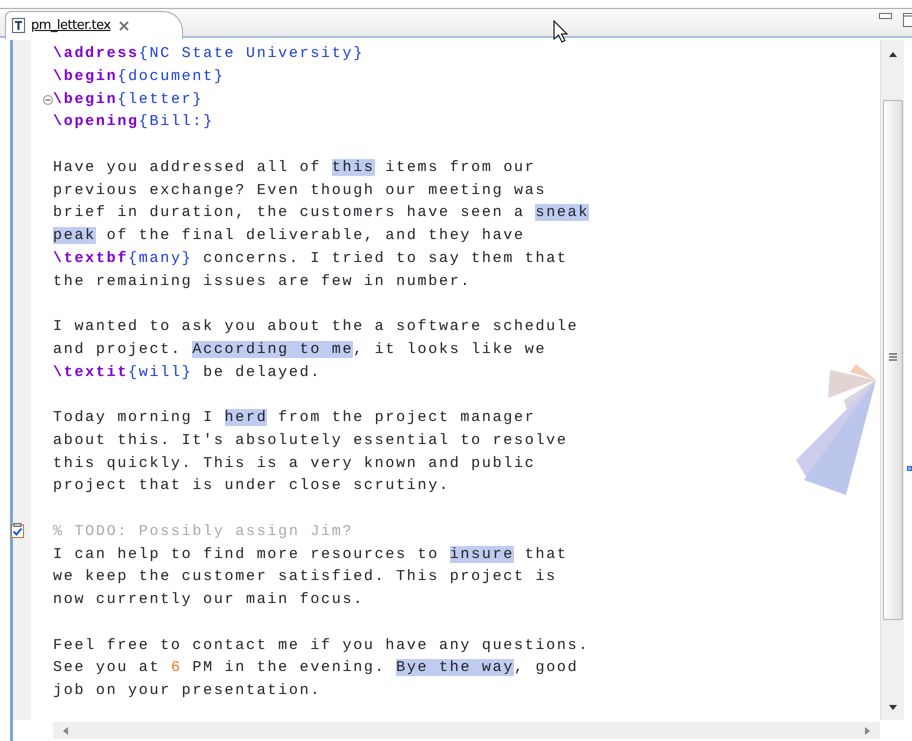 The height and width of the screenshot is (741, 912). I want to click on code-line: brief in duration, the customers have seen a sneak, so click(321, 213).